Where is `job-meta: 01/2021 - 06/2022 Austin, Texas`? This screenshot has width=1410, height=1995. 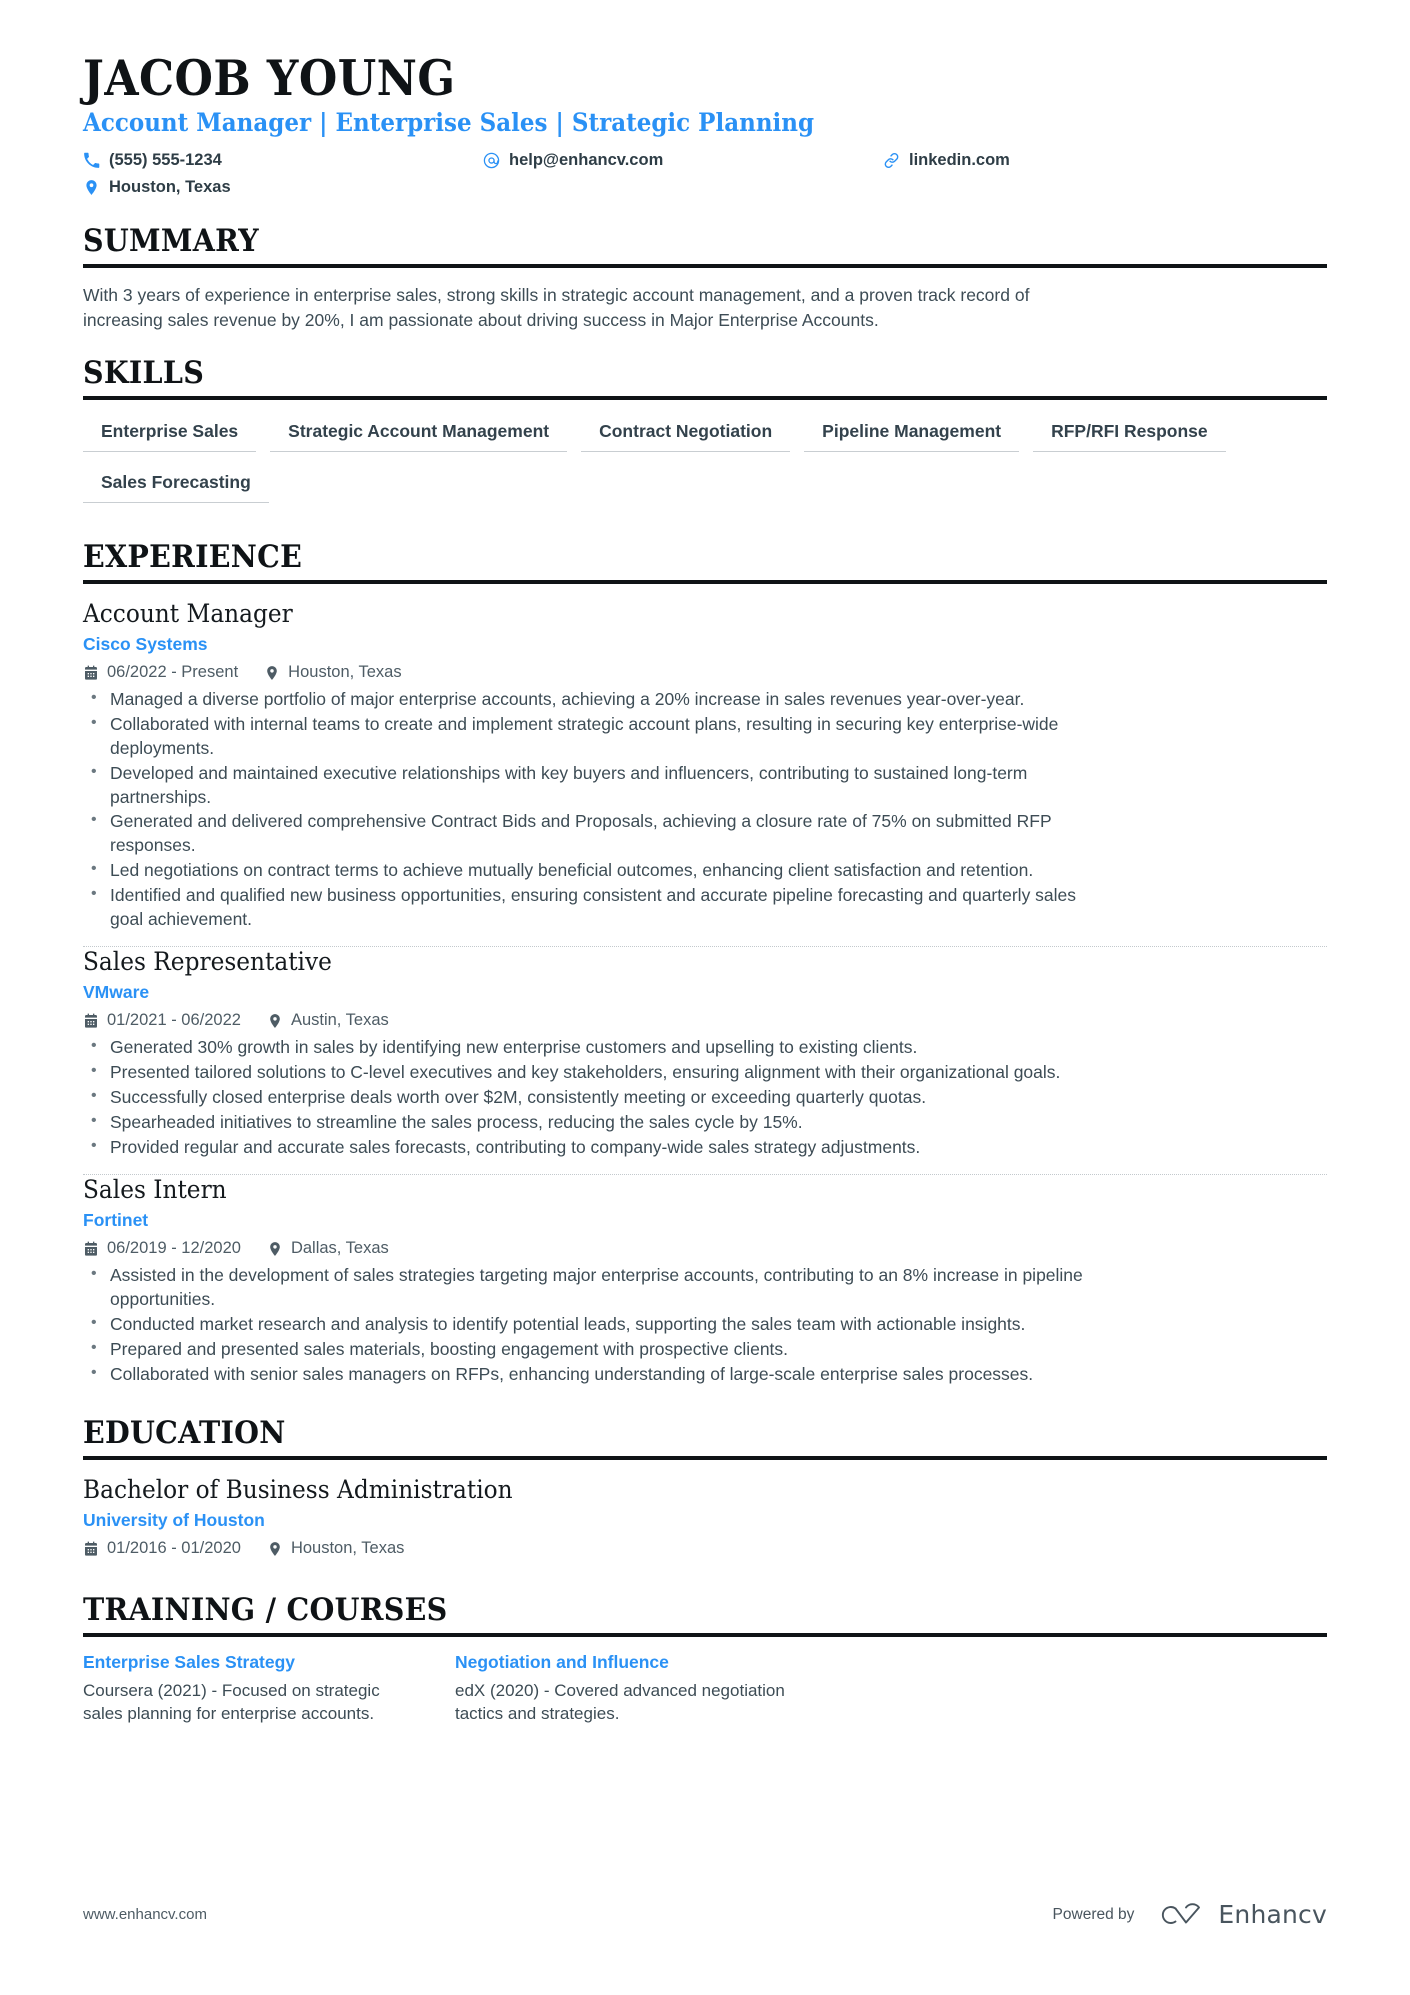
job-meta: 01/2021 - 06/2022 Austin, Texas is located at coordinates (705, 1020).